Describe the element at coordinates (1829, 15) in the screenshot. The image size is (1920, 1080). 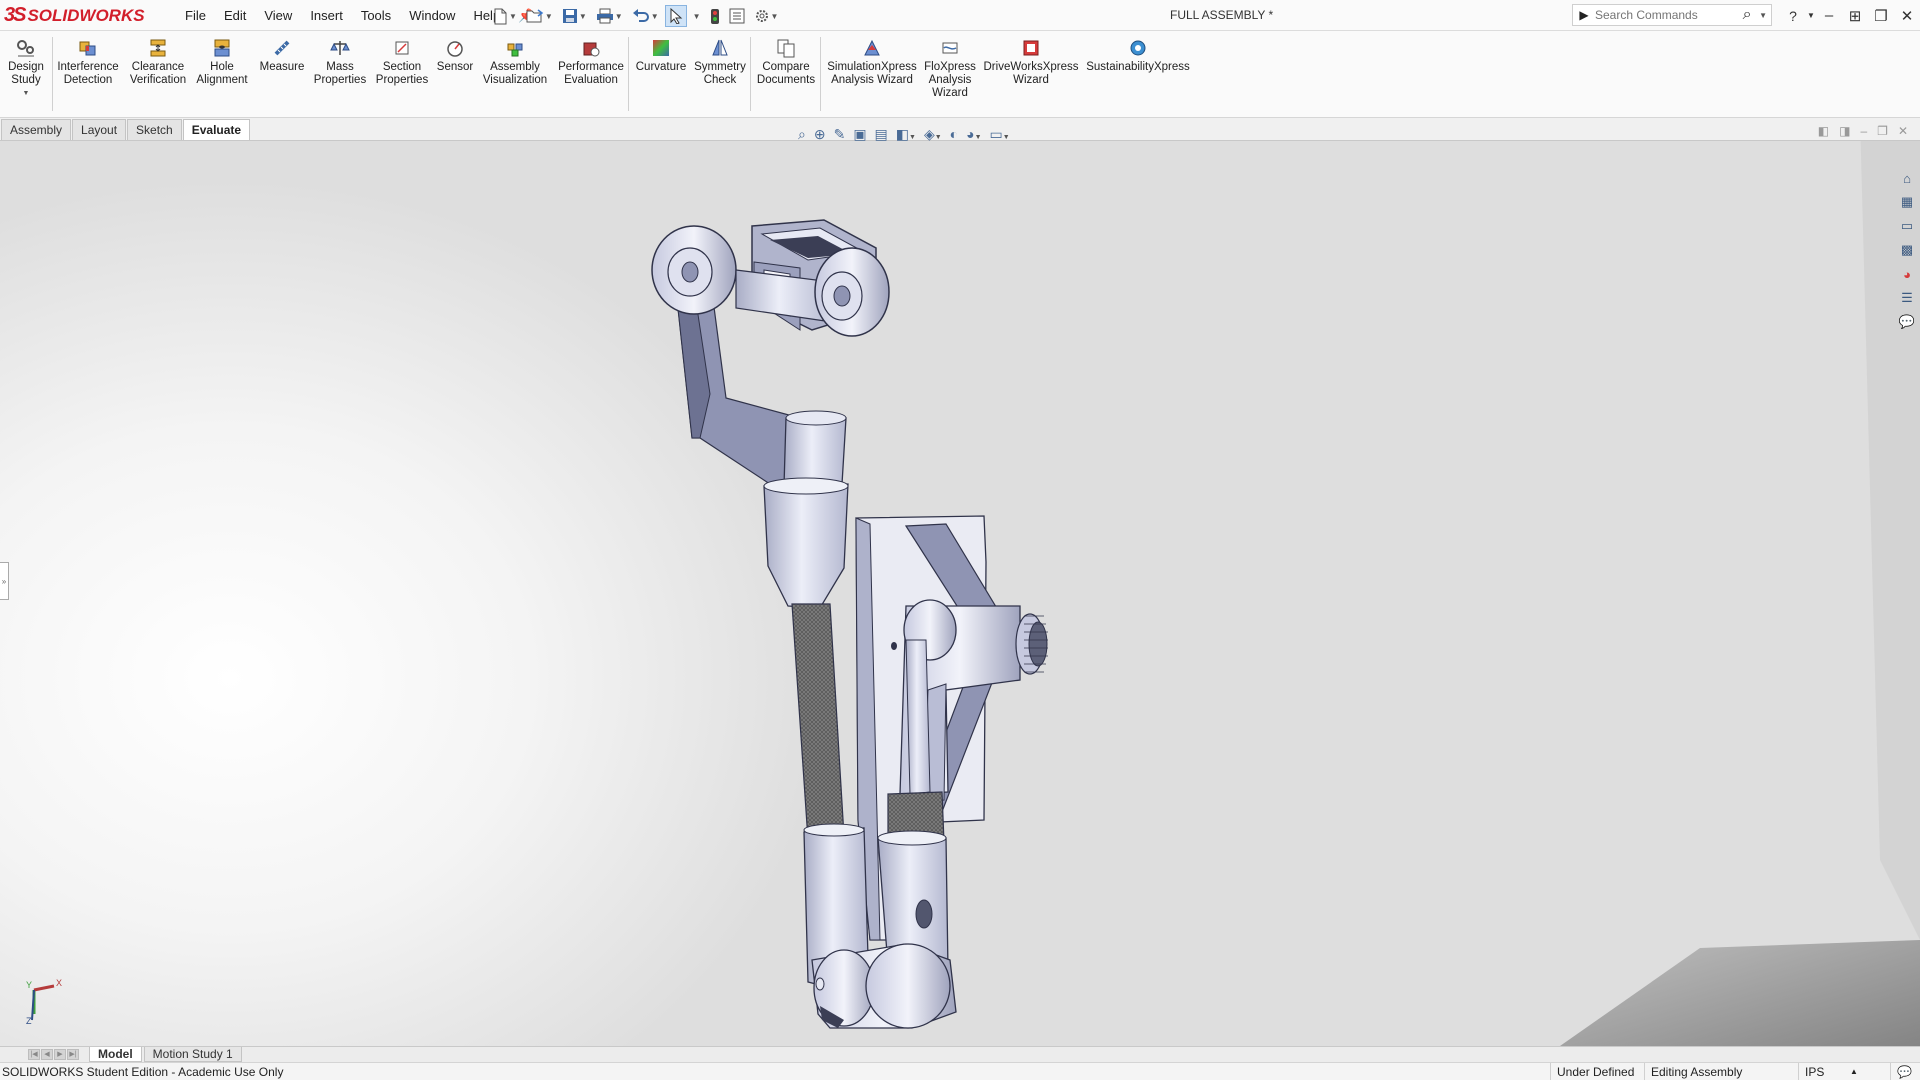
I see `minimize-icon: –` at that location.